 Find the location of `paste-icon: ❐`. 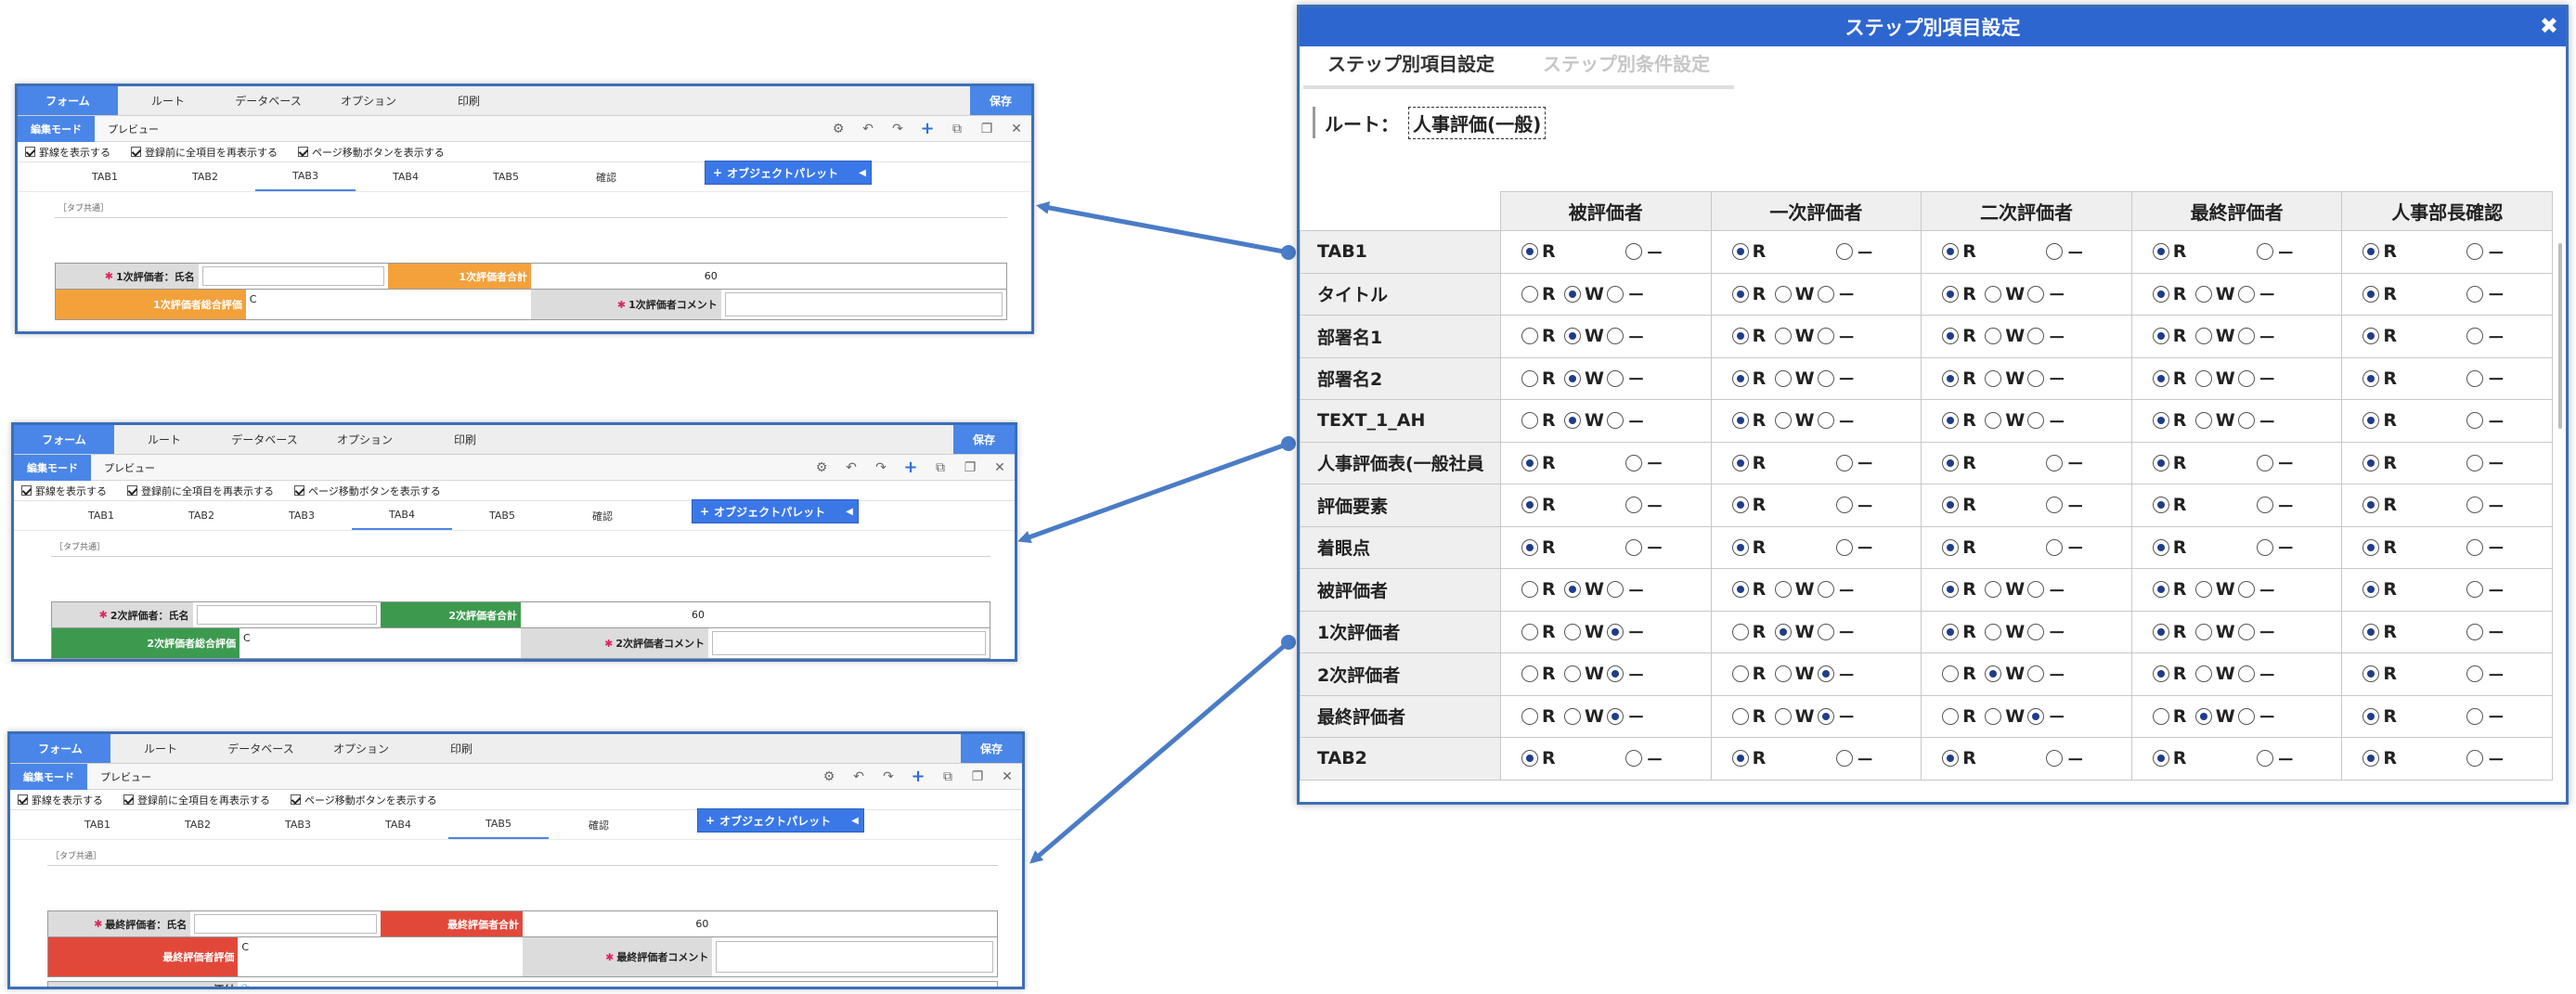

paste-icon: ❐ is located at coordinates (970, 467).